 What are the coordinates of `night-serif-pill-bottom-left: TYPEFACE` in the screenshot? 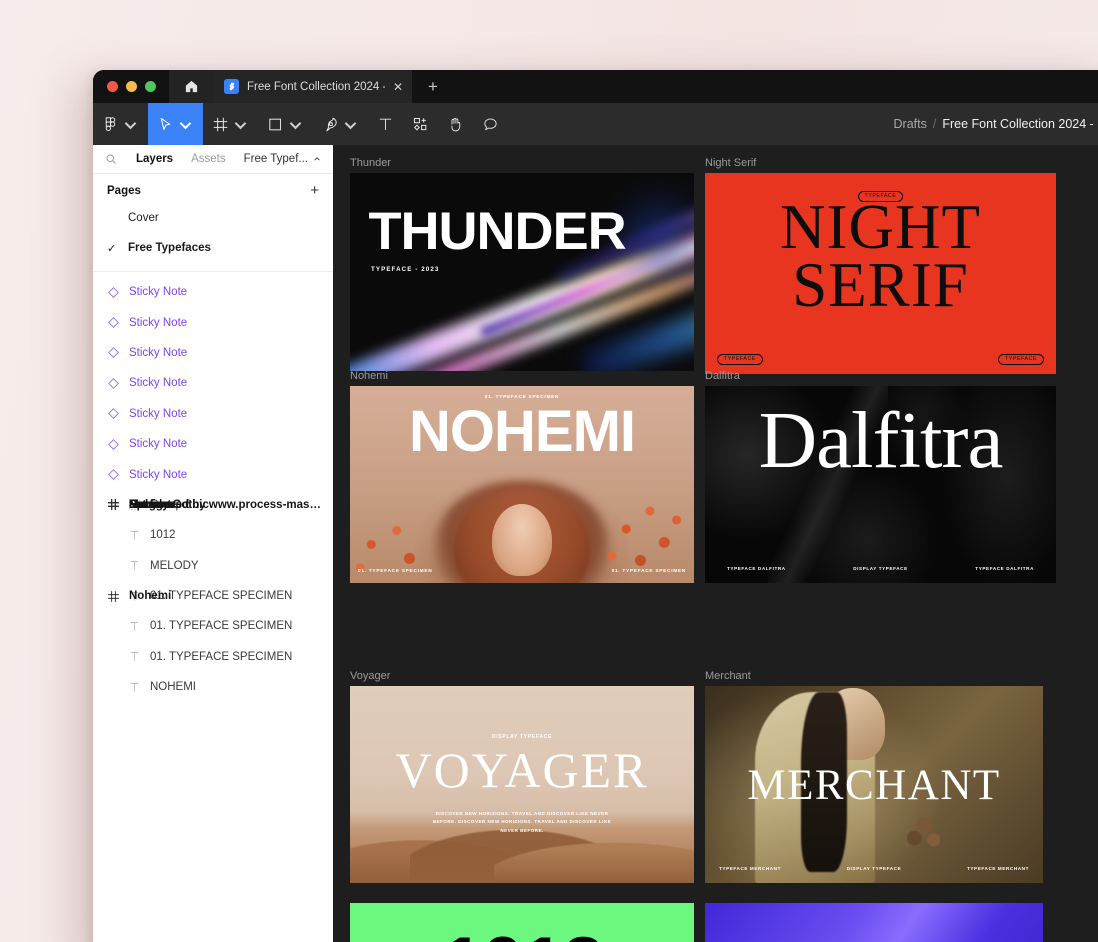 It's located at (740, 359).